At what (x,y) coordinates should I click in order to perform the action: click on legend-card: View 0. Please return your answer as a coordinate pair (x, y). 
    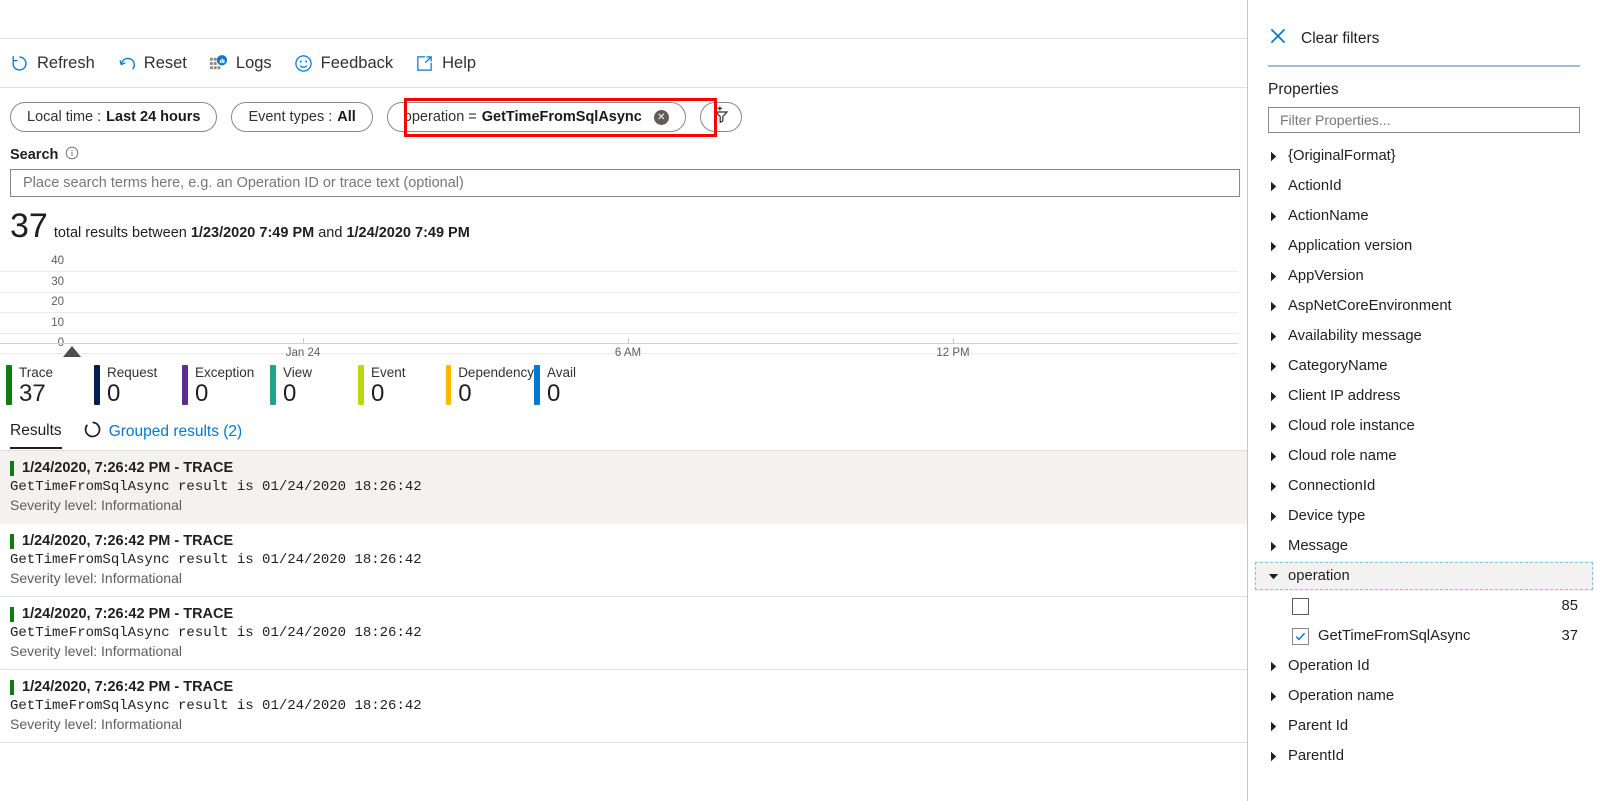
    Looking at the image, I should click on (314, 386).